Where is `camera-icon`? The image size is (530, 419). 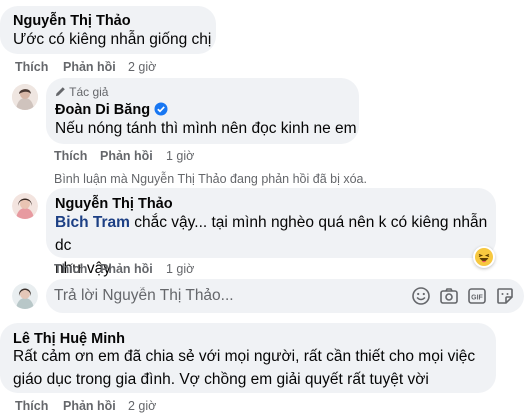
camera-icon is located at coordinates (449, 296).